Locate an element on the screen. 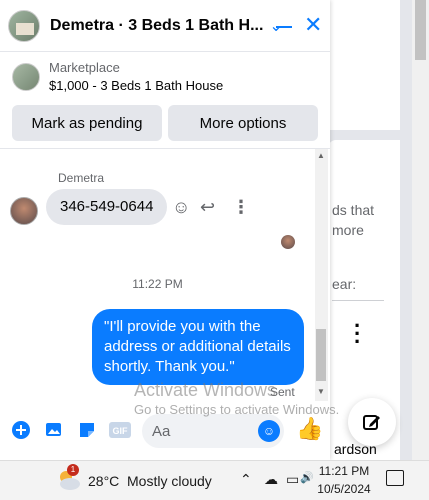  message-input is located at coordinates (204, 431).